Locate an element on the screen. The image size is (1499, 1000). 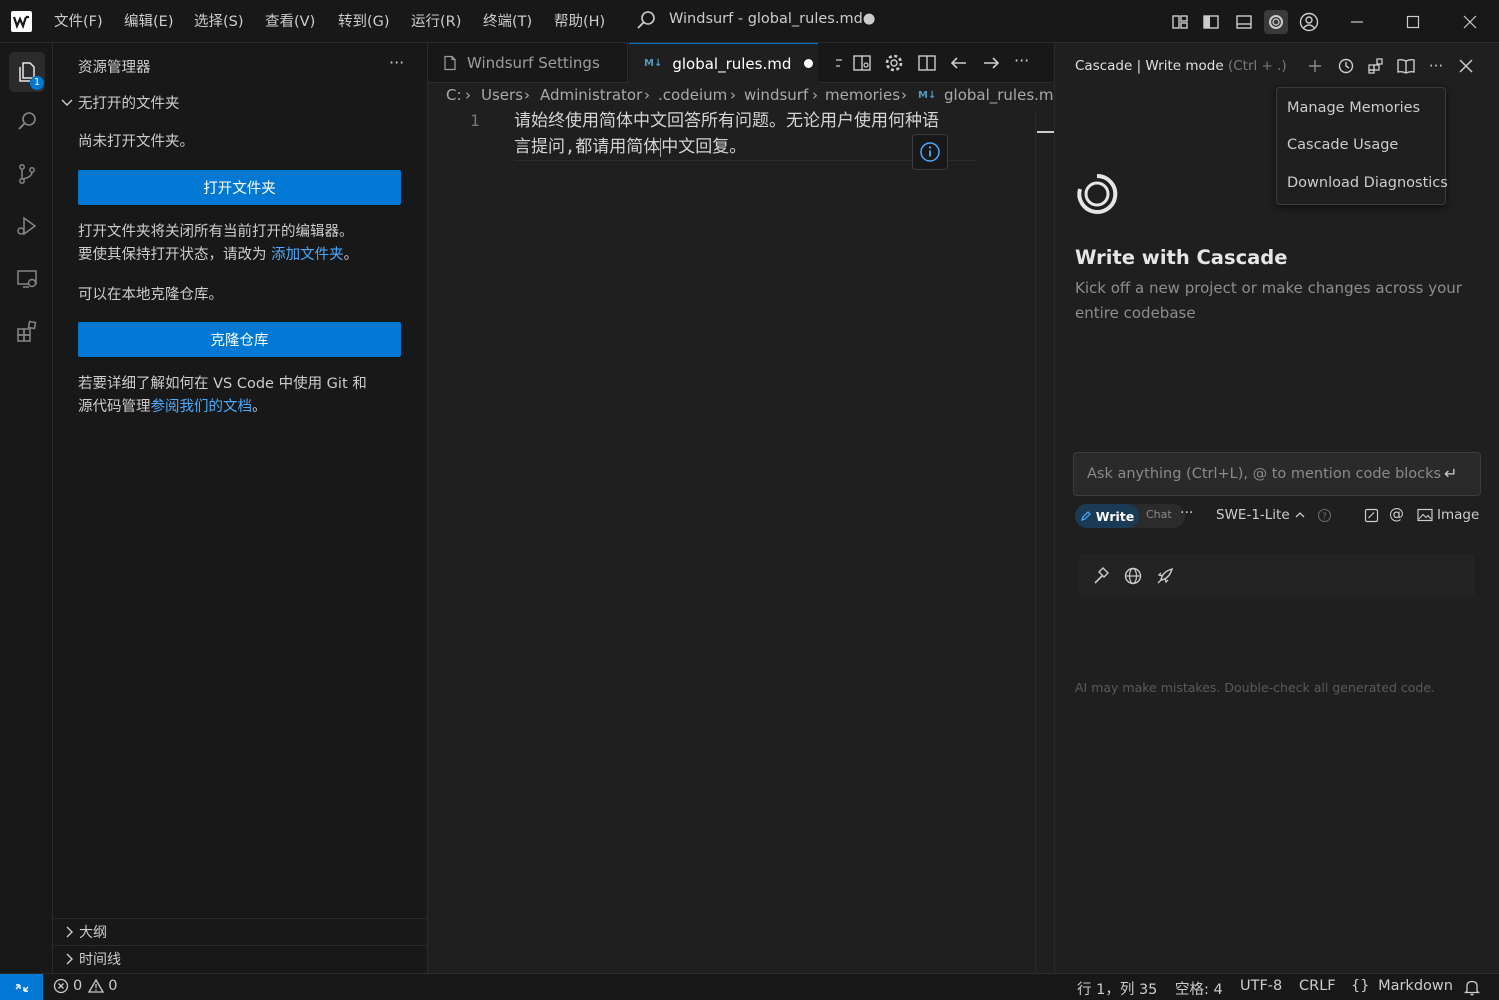
info-icon is located at coordinates (930, 152).